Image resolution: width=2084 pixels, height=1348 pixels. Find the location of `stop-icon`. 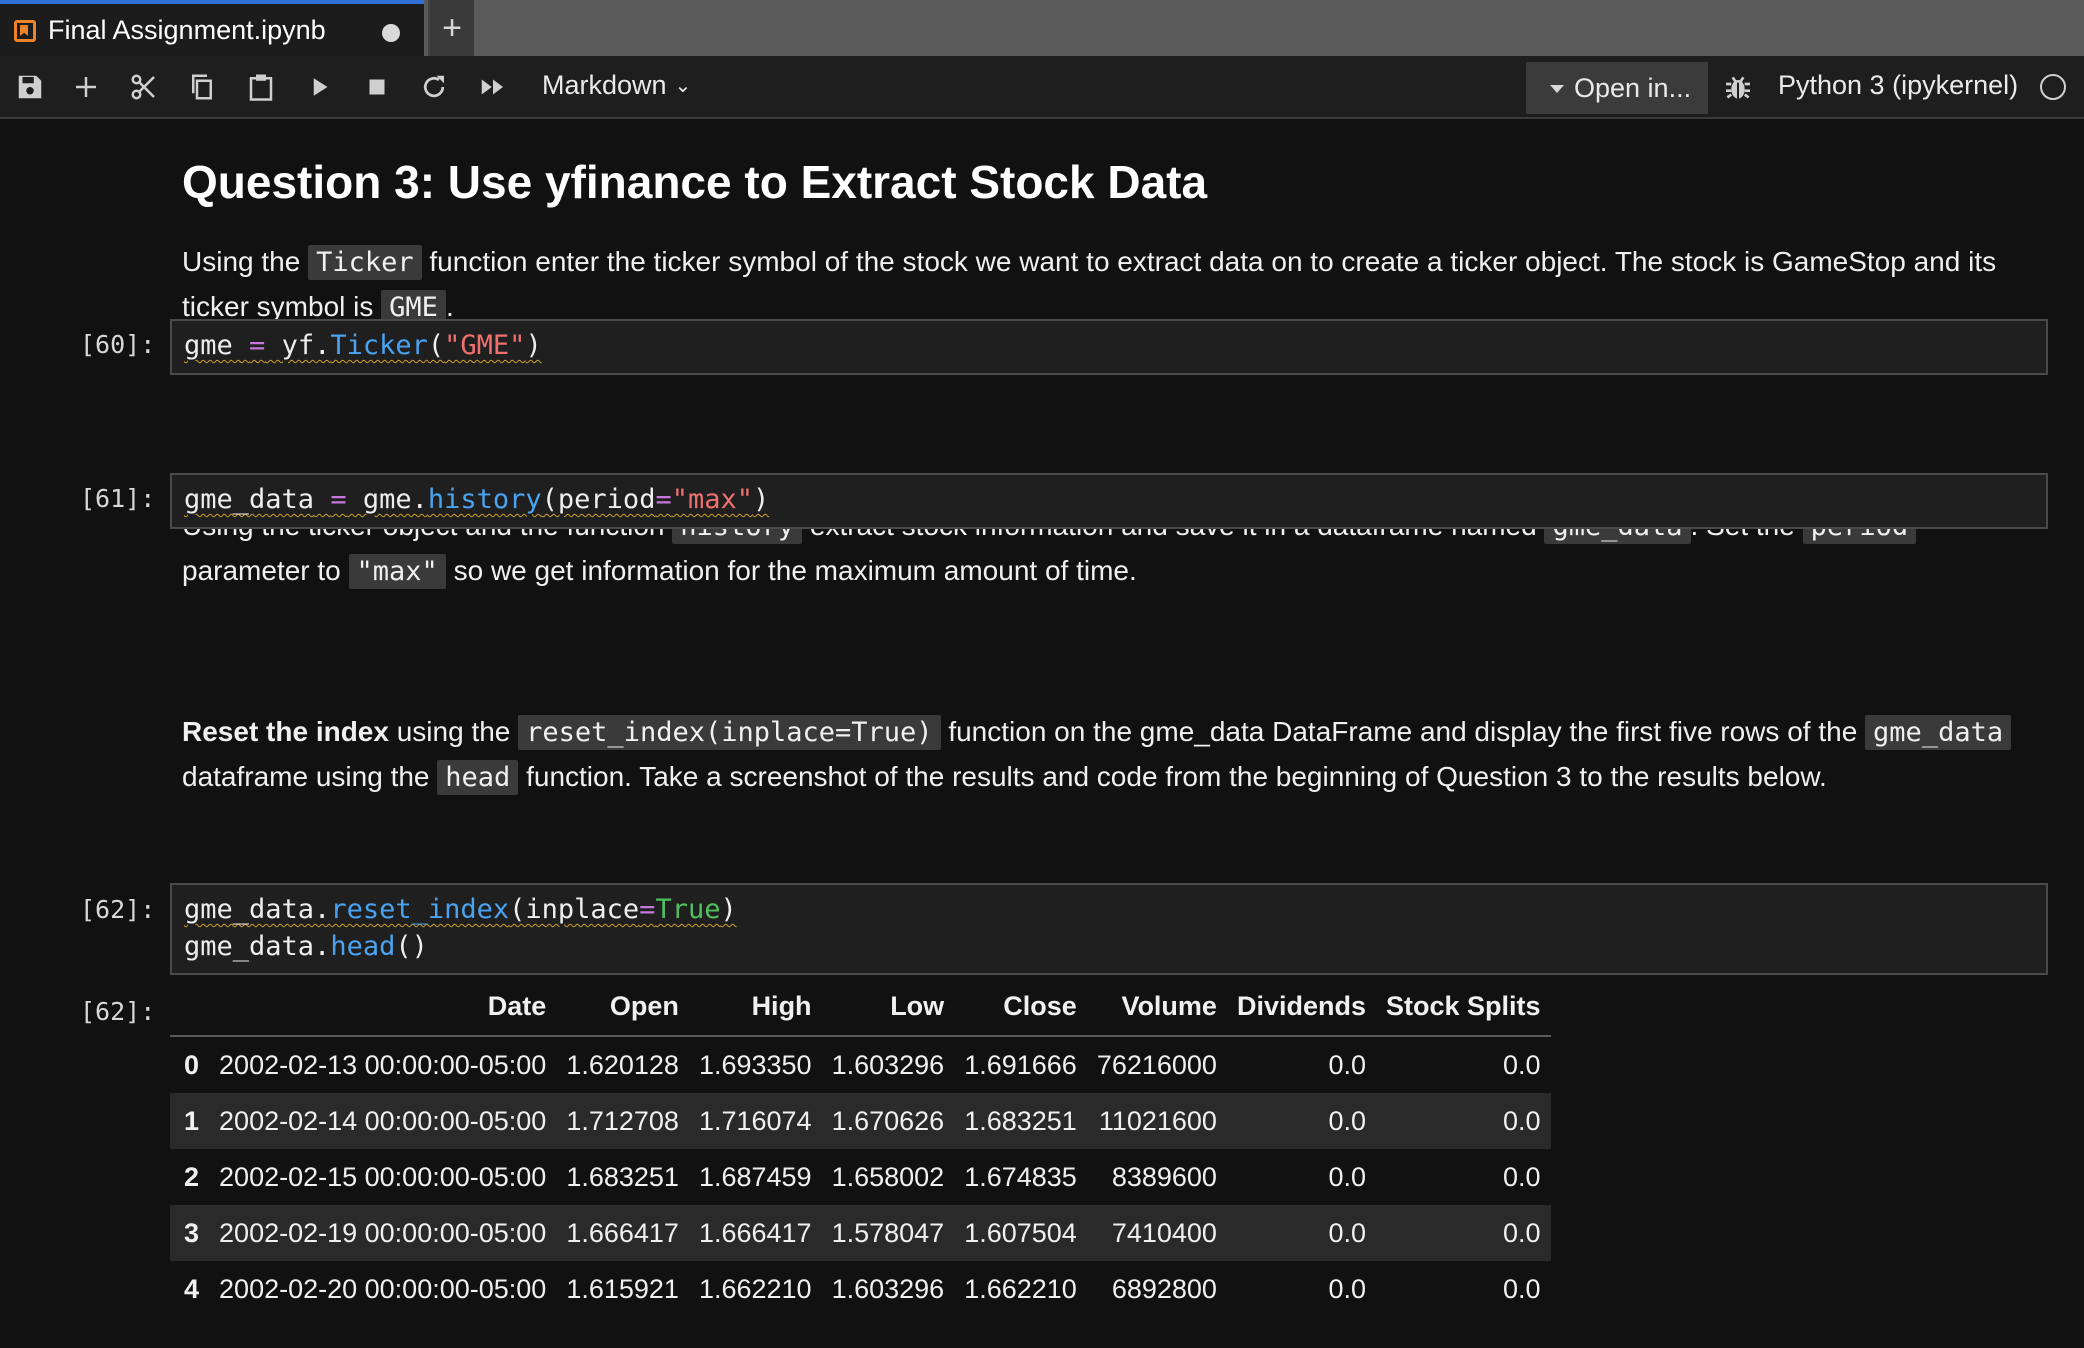

stop-icon is located at coordinates (377, 87).